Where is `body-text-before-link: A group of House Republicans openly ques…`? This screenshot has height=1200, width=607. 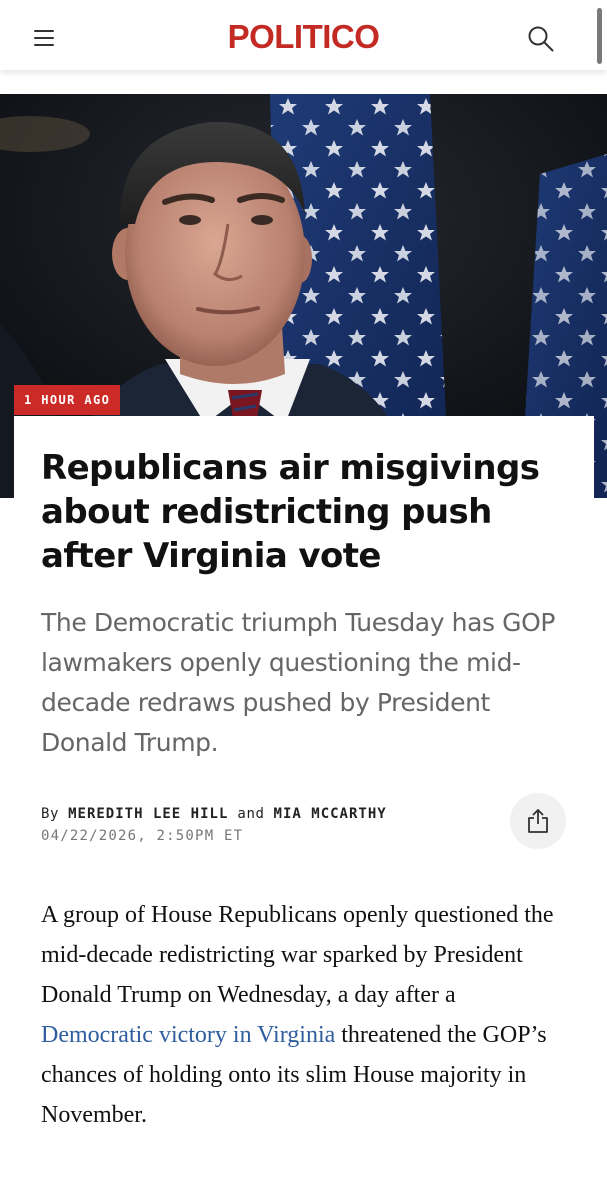
body-text-before-link: A group of House Republicans openly ques… is located at coordinates (297, 955).